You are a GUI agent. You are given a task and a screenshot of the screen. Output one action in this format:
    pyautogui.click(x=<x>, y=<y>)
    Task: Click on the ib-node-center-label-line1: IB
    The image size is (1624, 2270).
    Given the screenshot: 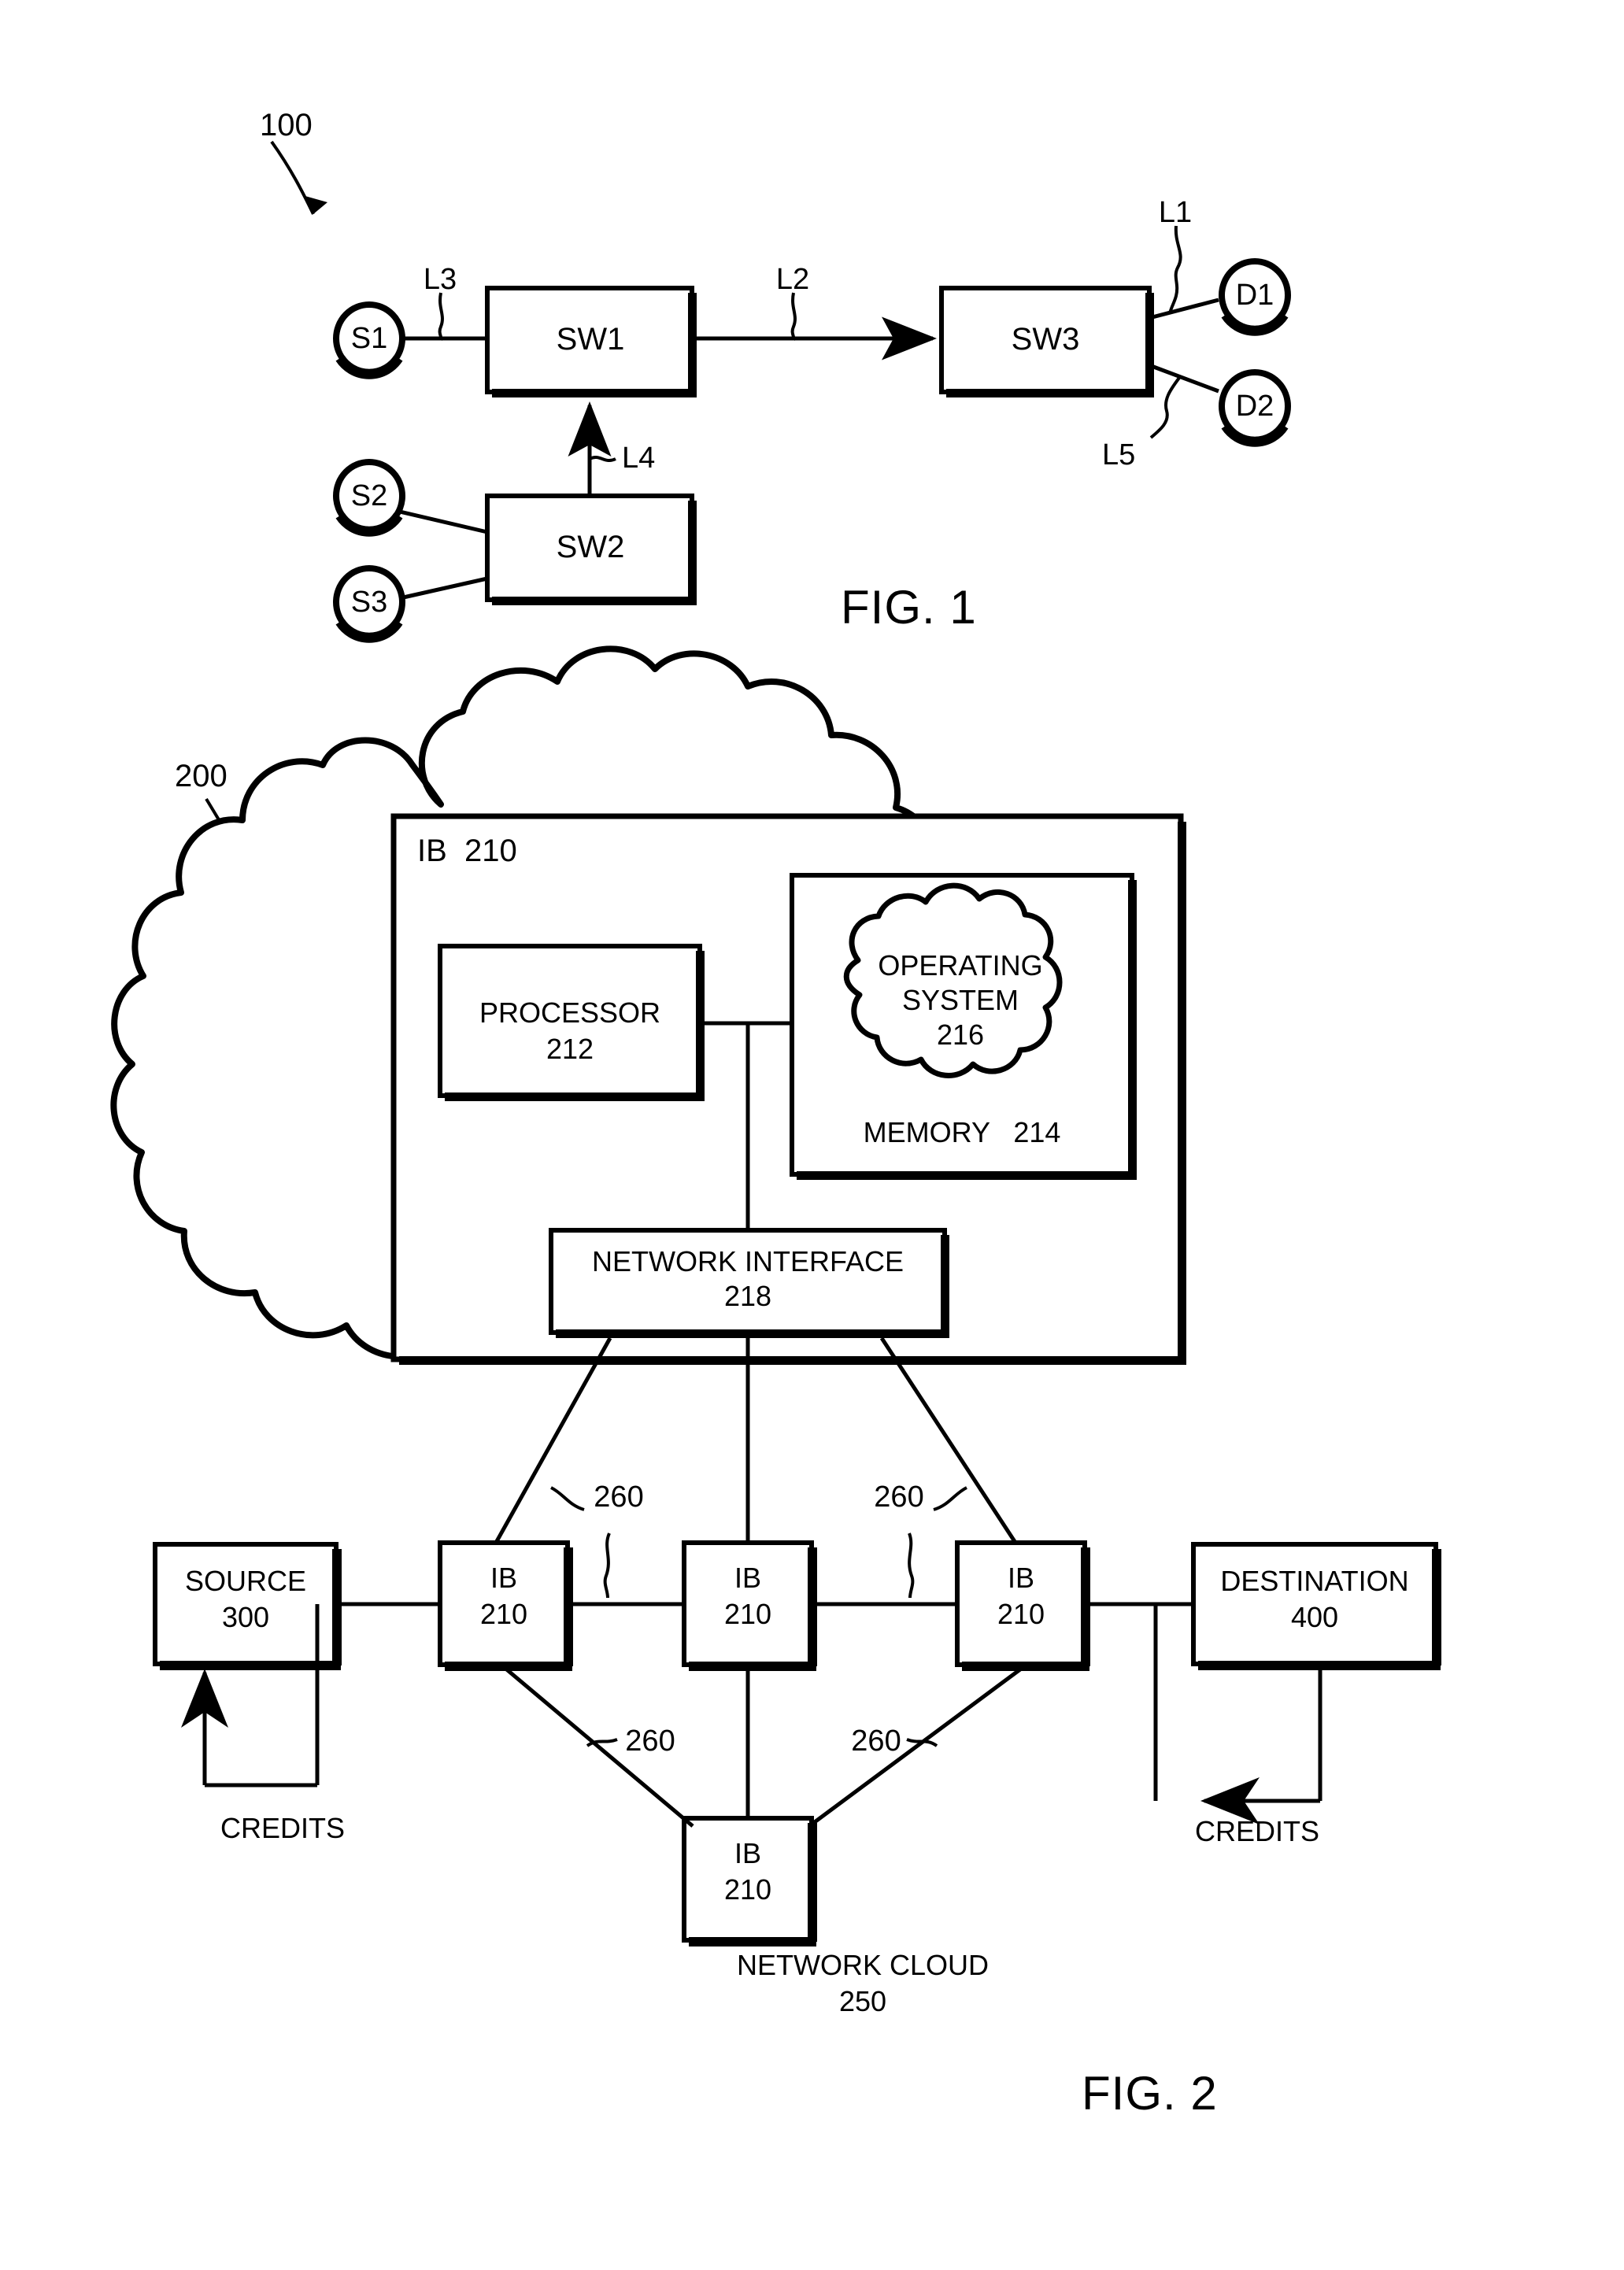 What is the action you would take?
    pyautogui.click(x=748, y=1578)
    